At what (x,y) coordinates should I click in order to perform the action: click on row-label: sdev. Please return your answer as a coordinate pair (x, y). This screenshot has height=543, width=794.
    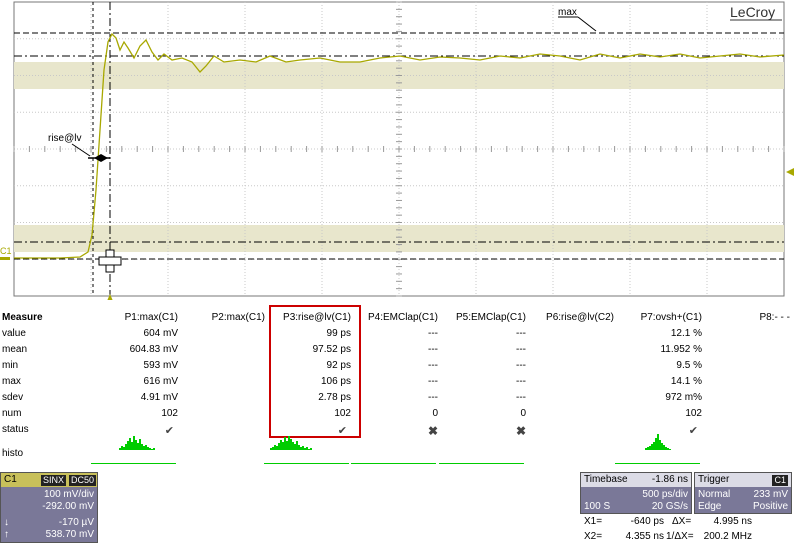
    Looking at the image, I should click on (13, 397).